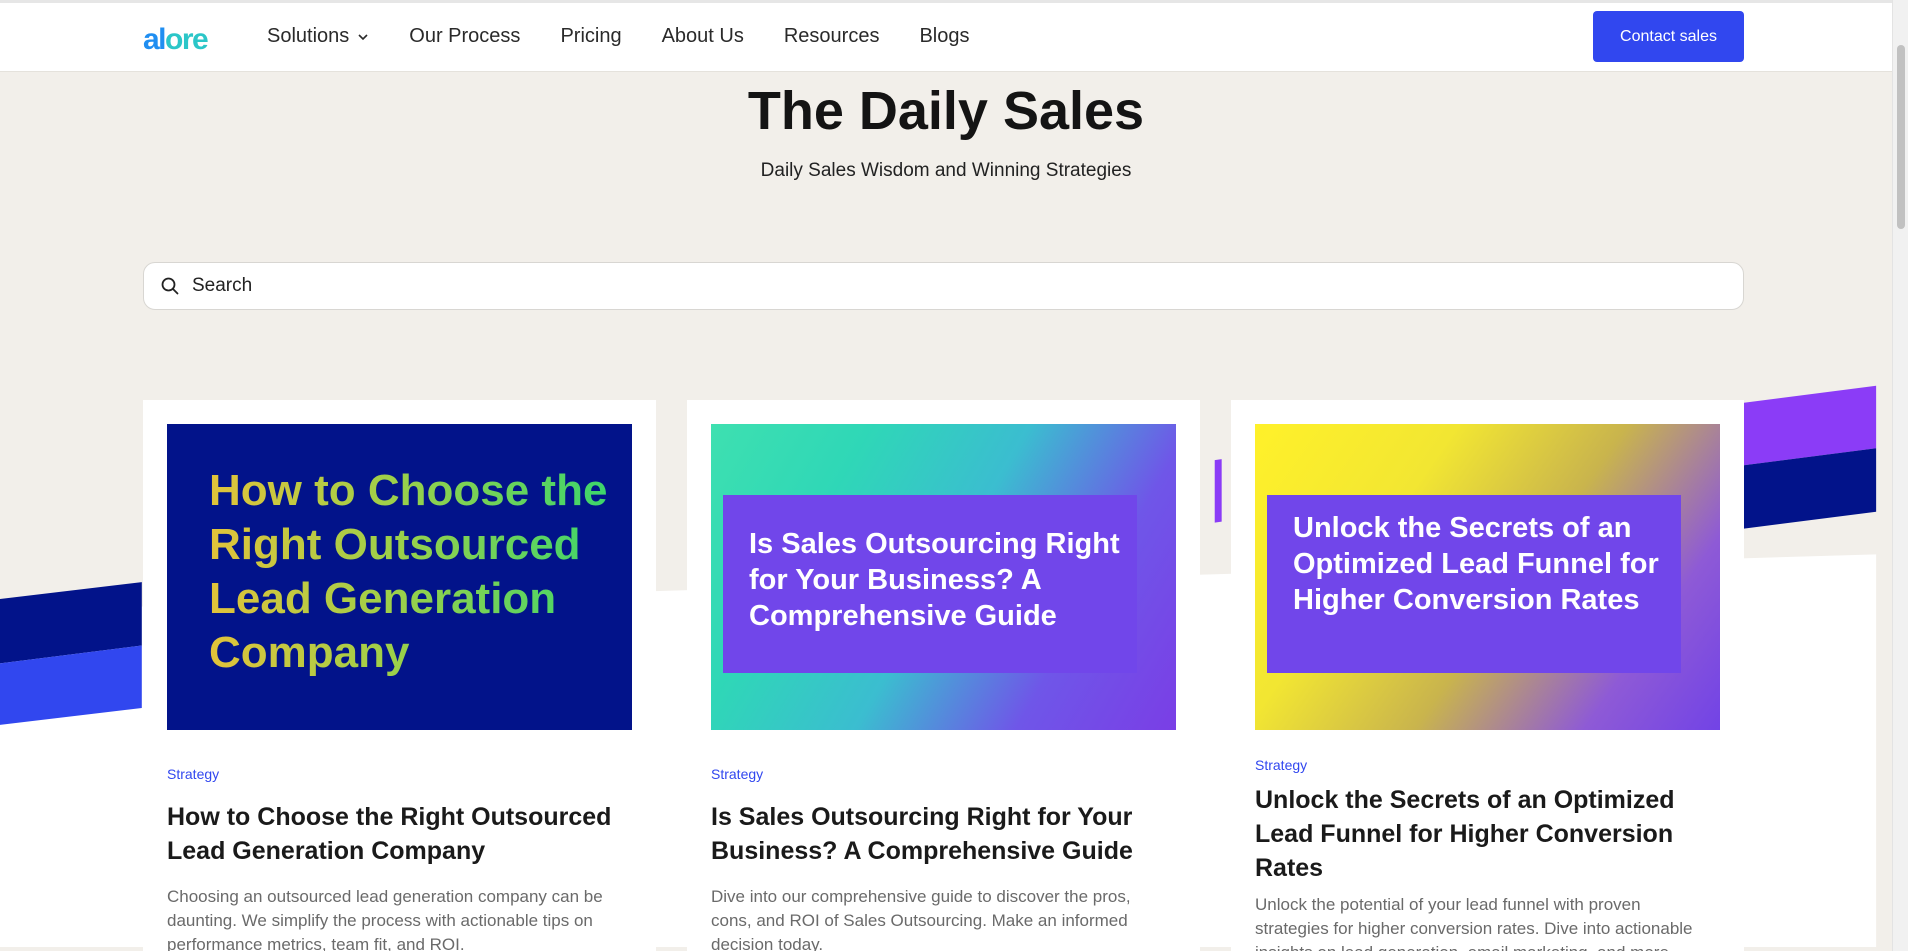  I want to click on nav-resources: Resources, so click(832, 36).